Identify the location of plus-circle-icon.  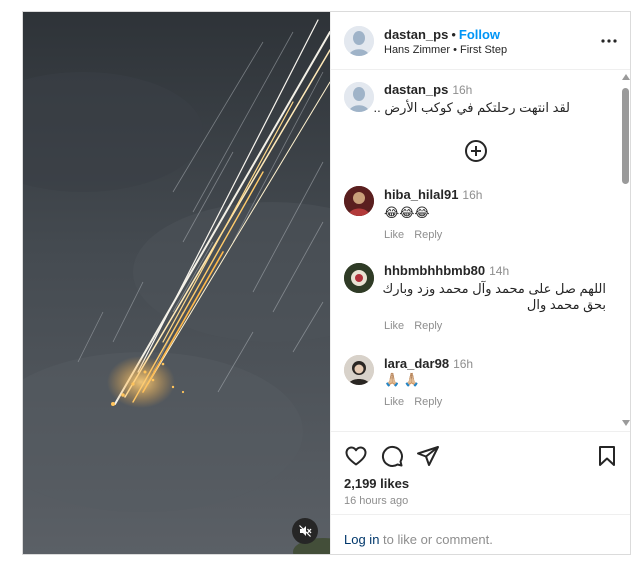
(476, 151).